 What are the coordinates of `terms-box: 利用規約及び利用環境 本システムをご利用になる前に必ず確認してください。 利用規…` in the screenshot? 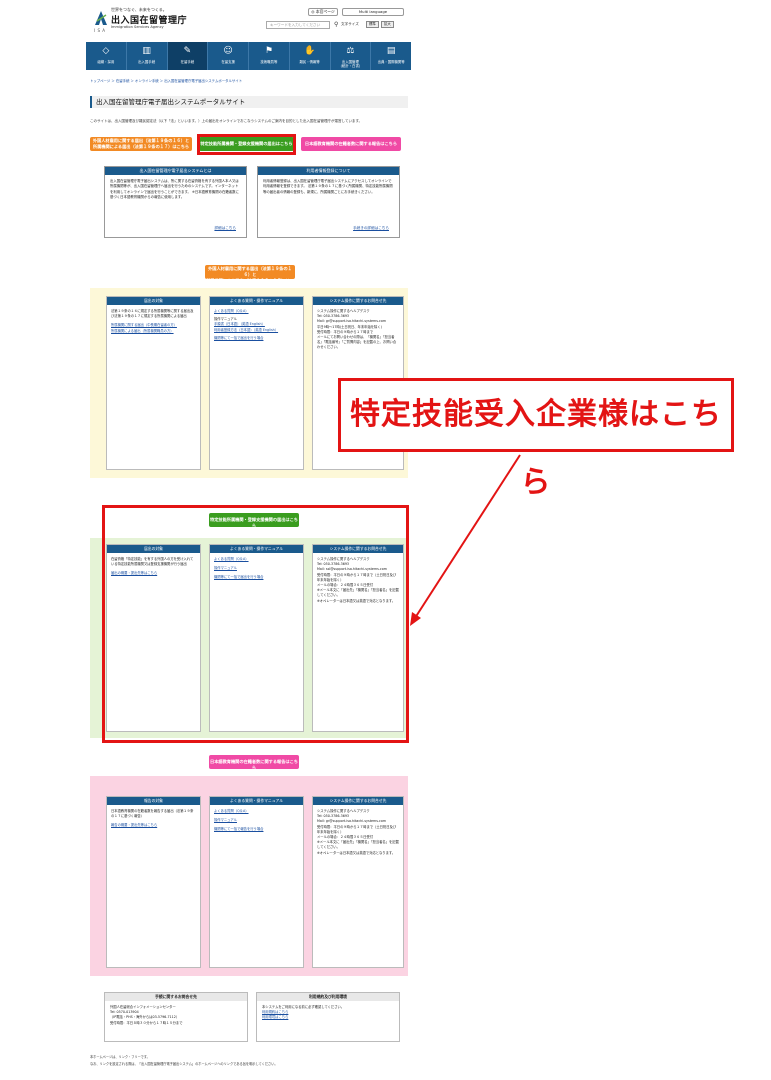 It's located at (328, 1017).